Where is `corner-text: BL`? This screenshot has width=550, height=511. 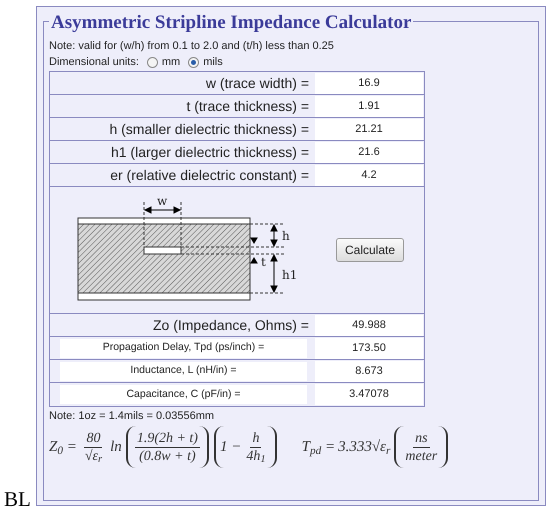 corner-text: BL is located at coordinates (31, 499).